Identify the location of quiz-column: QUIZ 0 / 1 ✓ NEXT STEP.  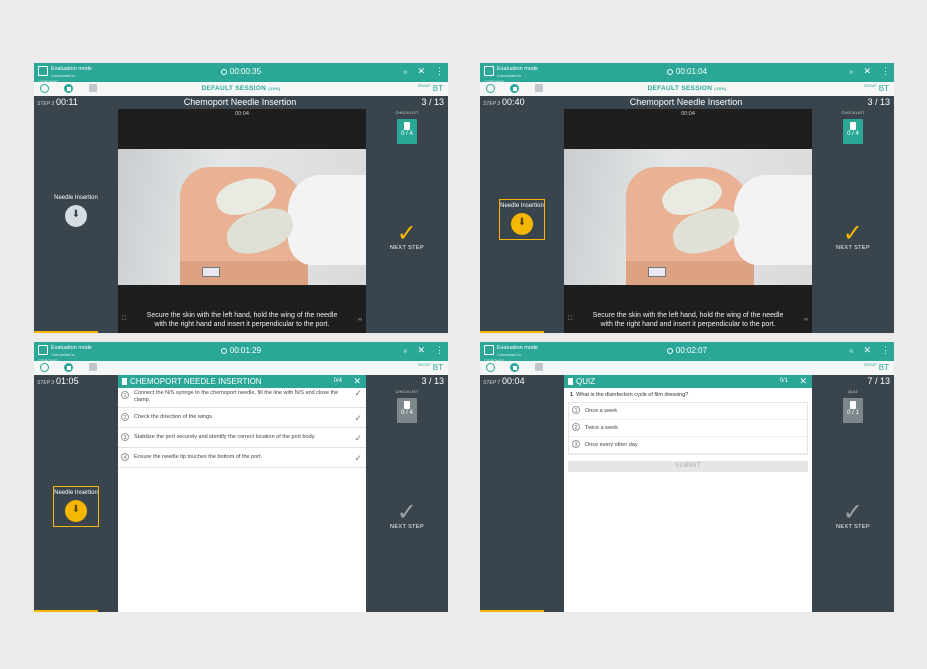
(853, 500).